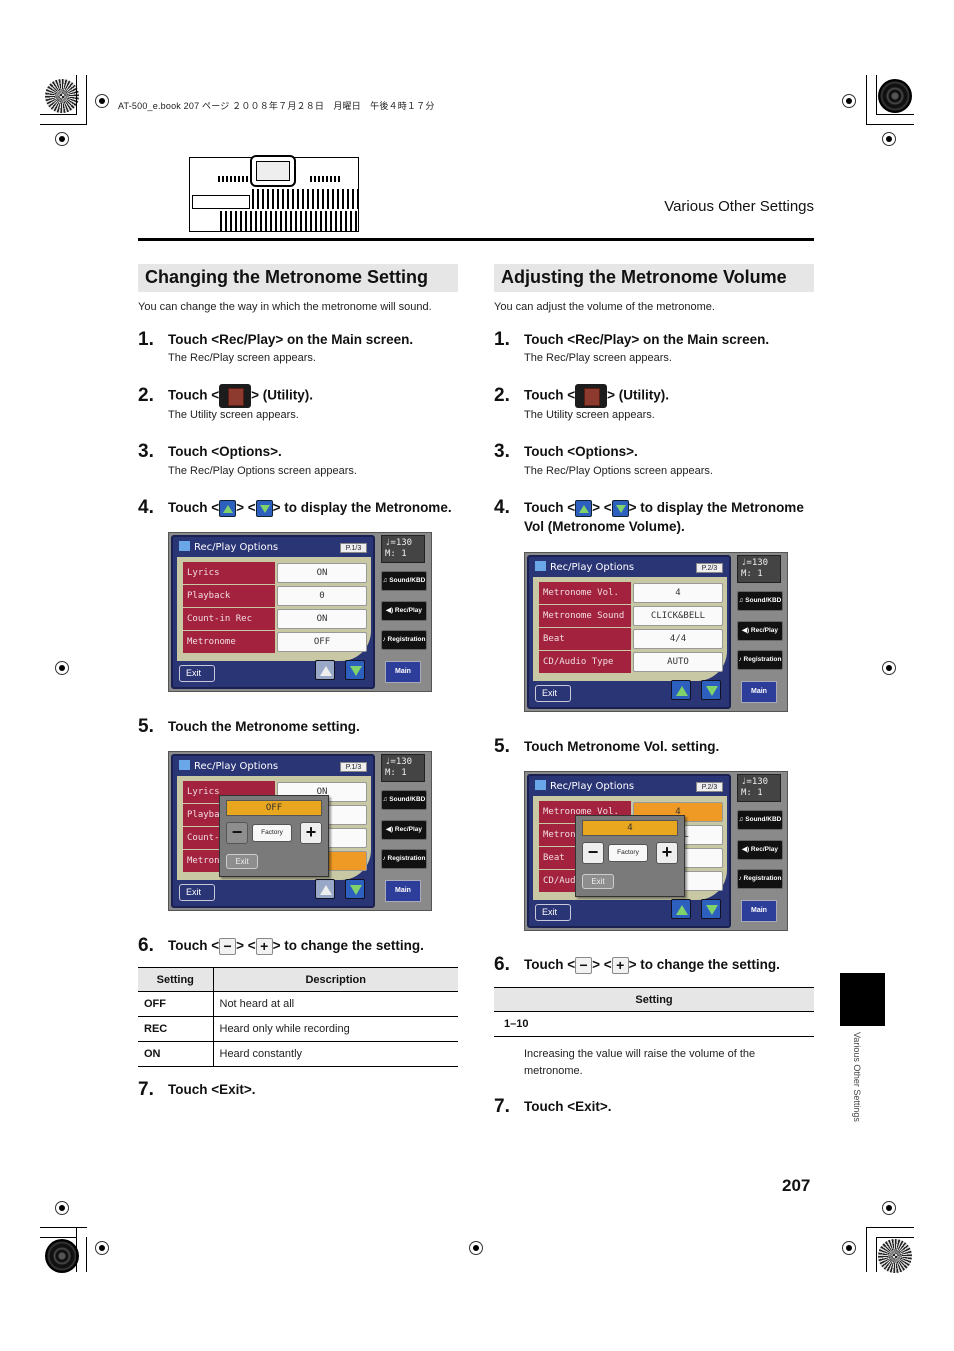 The image size is (954, 1351). I want to click on table-row: ON Heard constantly, so click(298, 1054).